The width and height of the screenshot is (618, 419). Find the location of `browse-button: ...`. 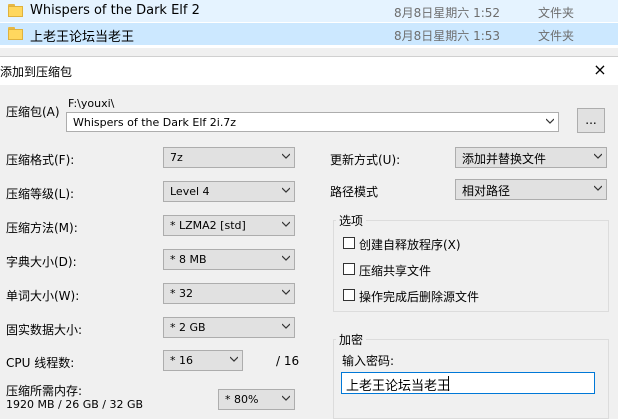

browse-button: ... is located at coordinates (591, 120).